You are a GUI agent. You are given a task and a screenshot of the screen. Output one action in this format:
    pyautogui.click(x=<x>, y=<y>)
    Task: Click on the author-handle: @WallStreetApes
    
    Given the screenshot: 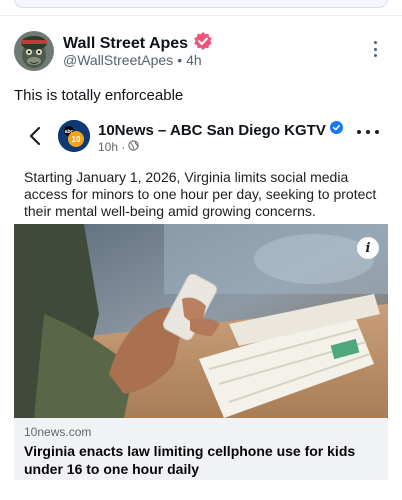 What is the action you would take?
    pyautogui.click(x=118, y=60)
    